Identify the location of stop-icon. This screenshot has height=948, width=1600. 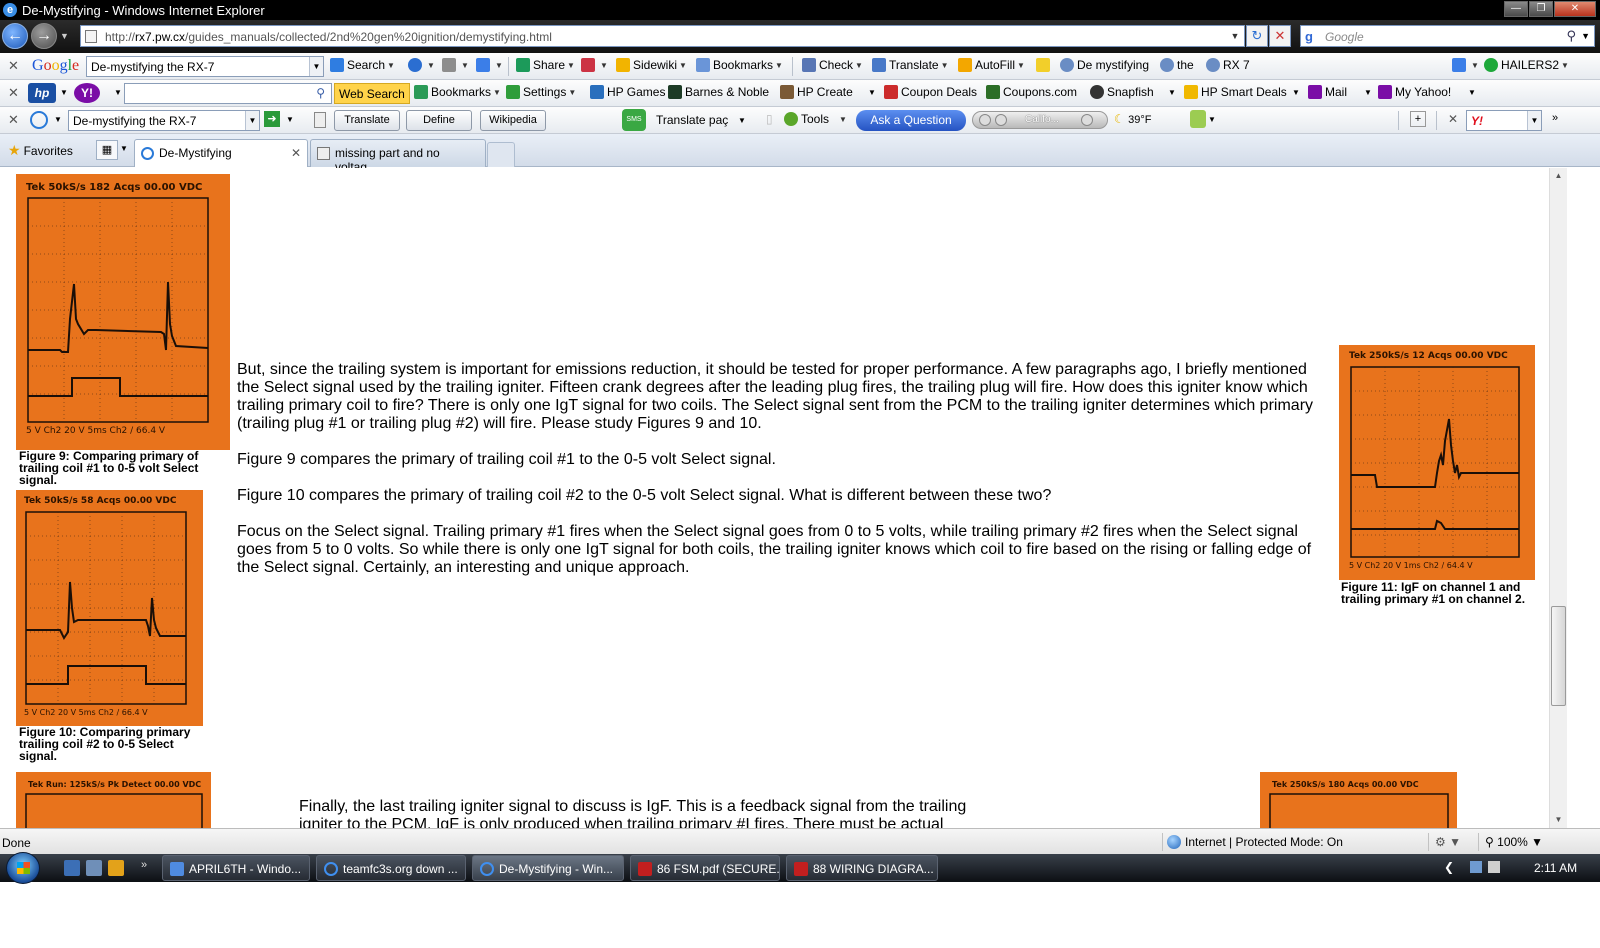
(985, 120).